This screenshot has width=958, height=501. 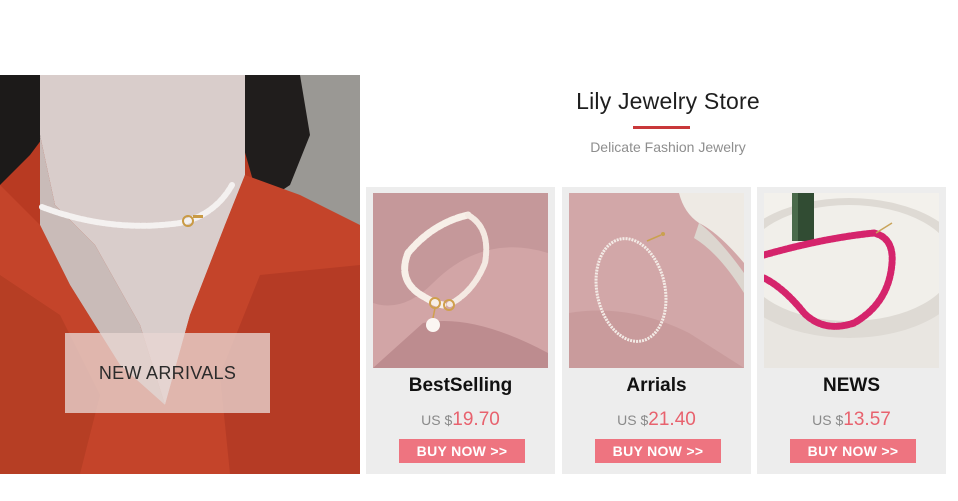 What do you see at coordinates (668, 147) in the screenshot?
I see `store-subtitle: Delicate Fashion Jewelry` at bounding box center [668, 147].